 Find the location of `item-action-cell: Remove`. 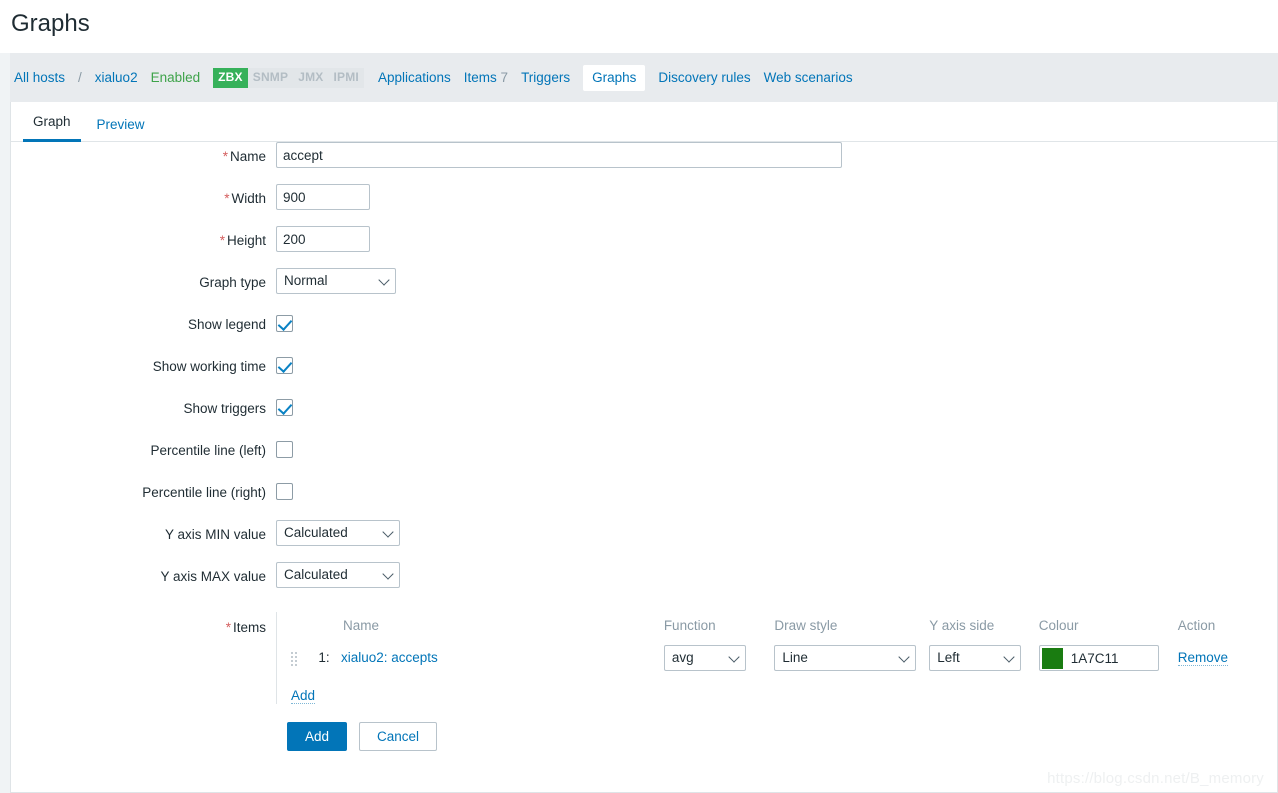

item-action-cell: Remove is located at coordinates (1219, 658).